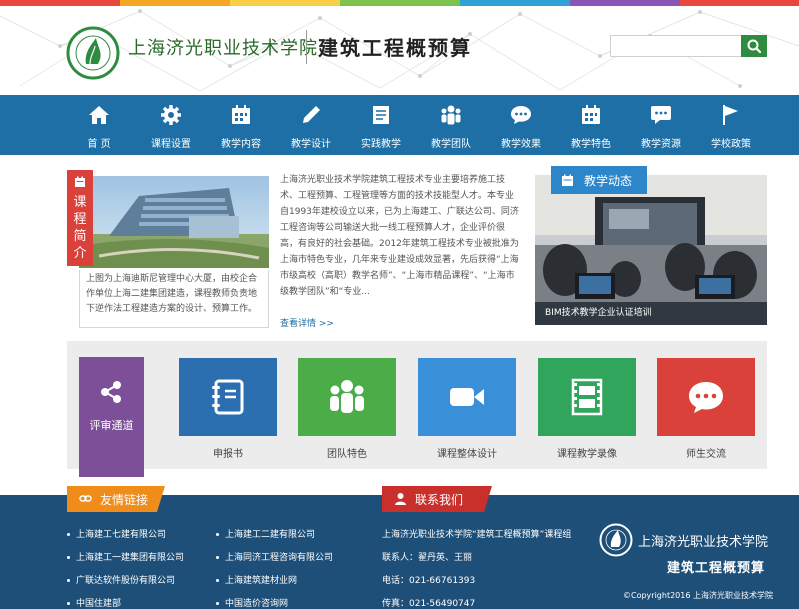  What do you see at coordinates (400, 499) in the screenshot?
I see `user-icon` at bounding box center [400, 499].